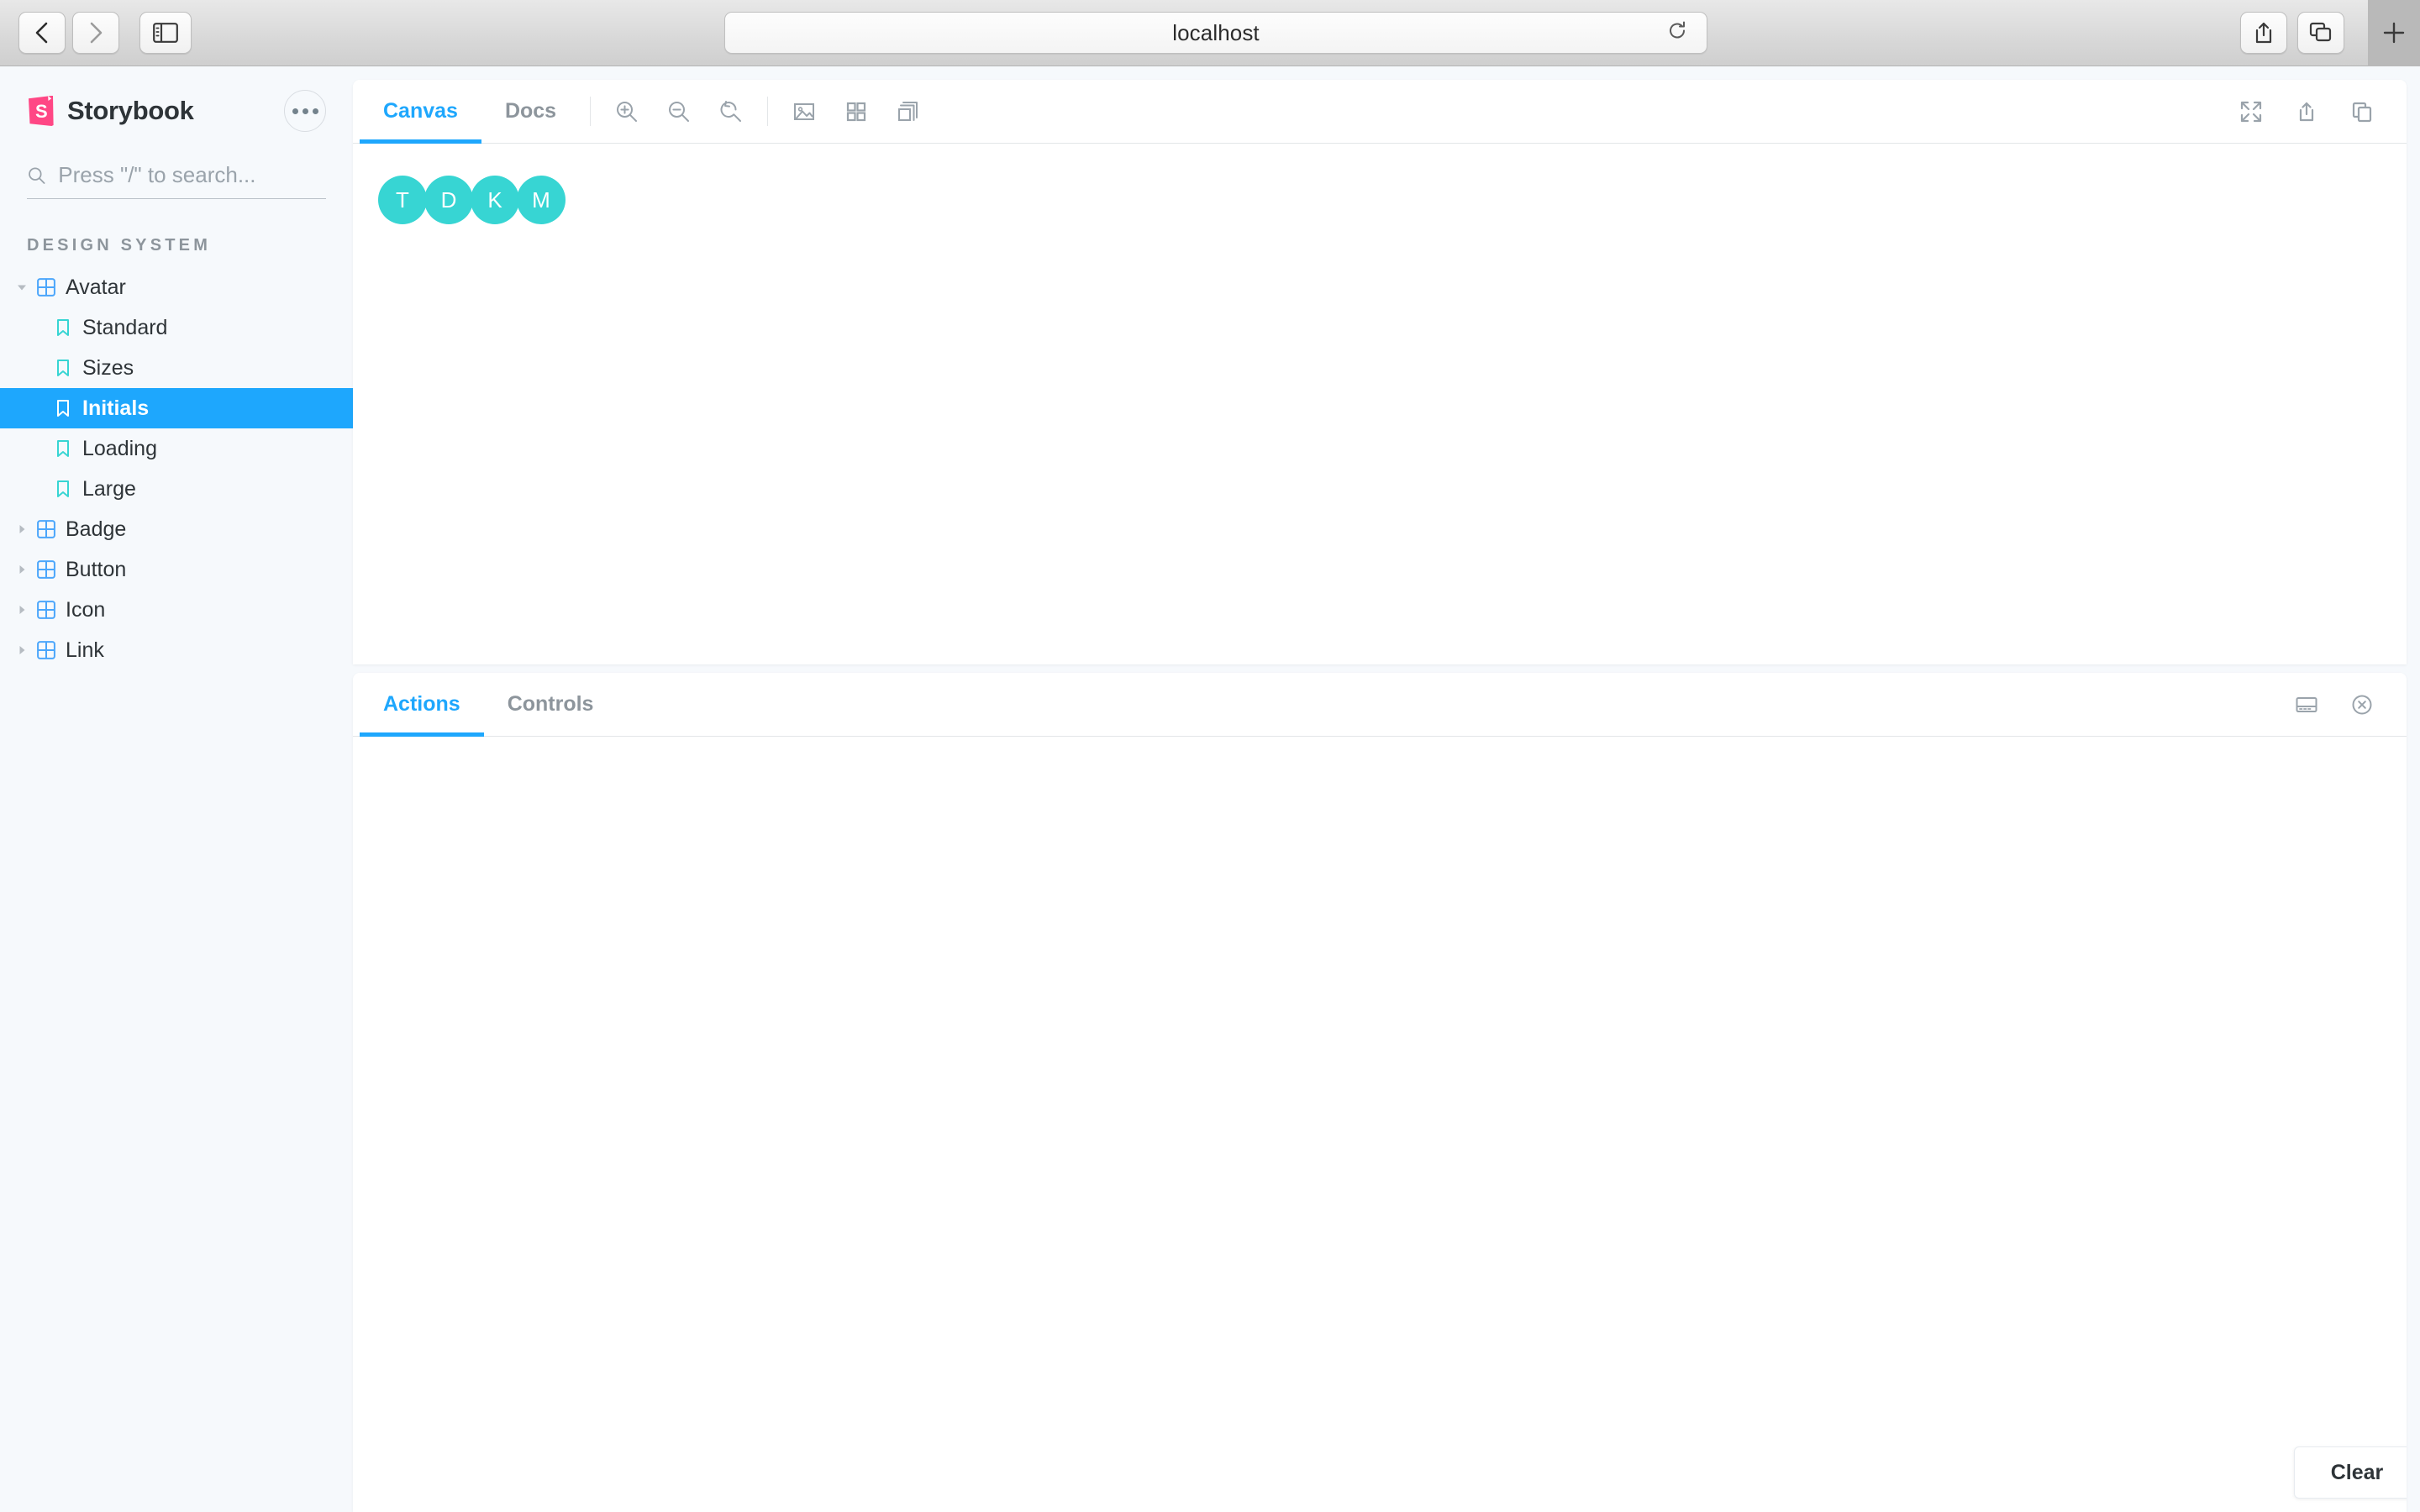 The width and height of the screenshot is (2420, 1512). I want to click on tree-item-label: Sizes, so click(108, 367).